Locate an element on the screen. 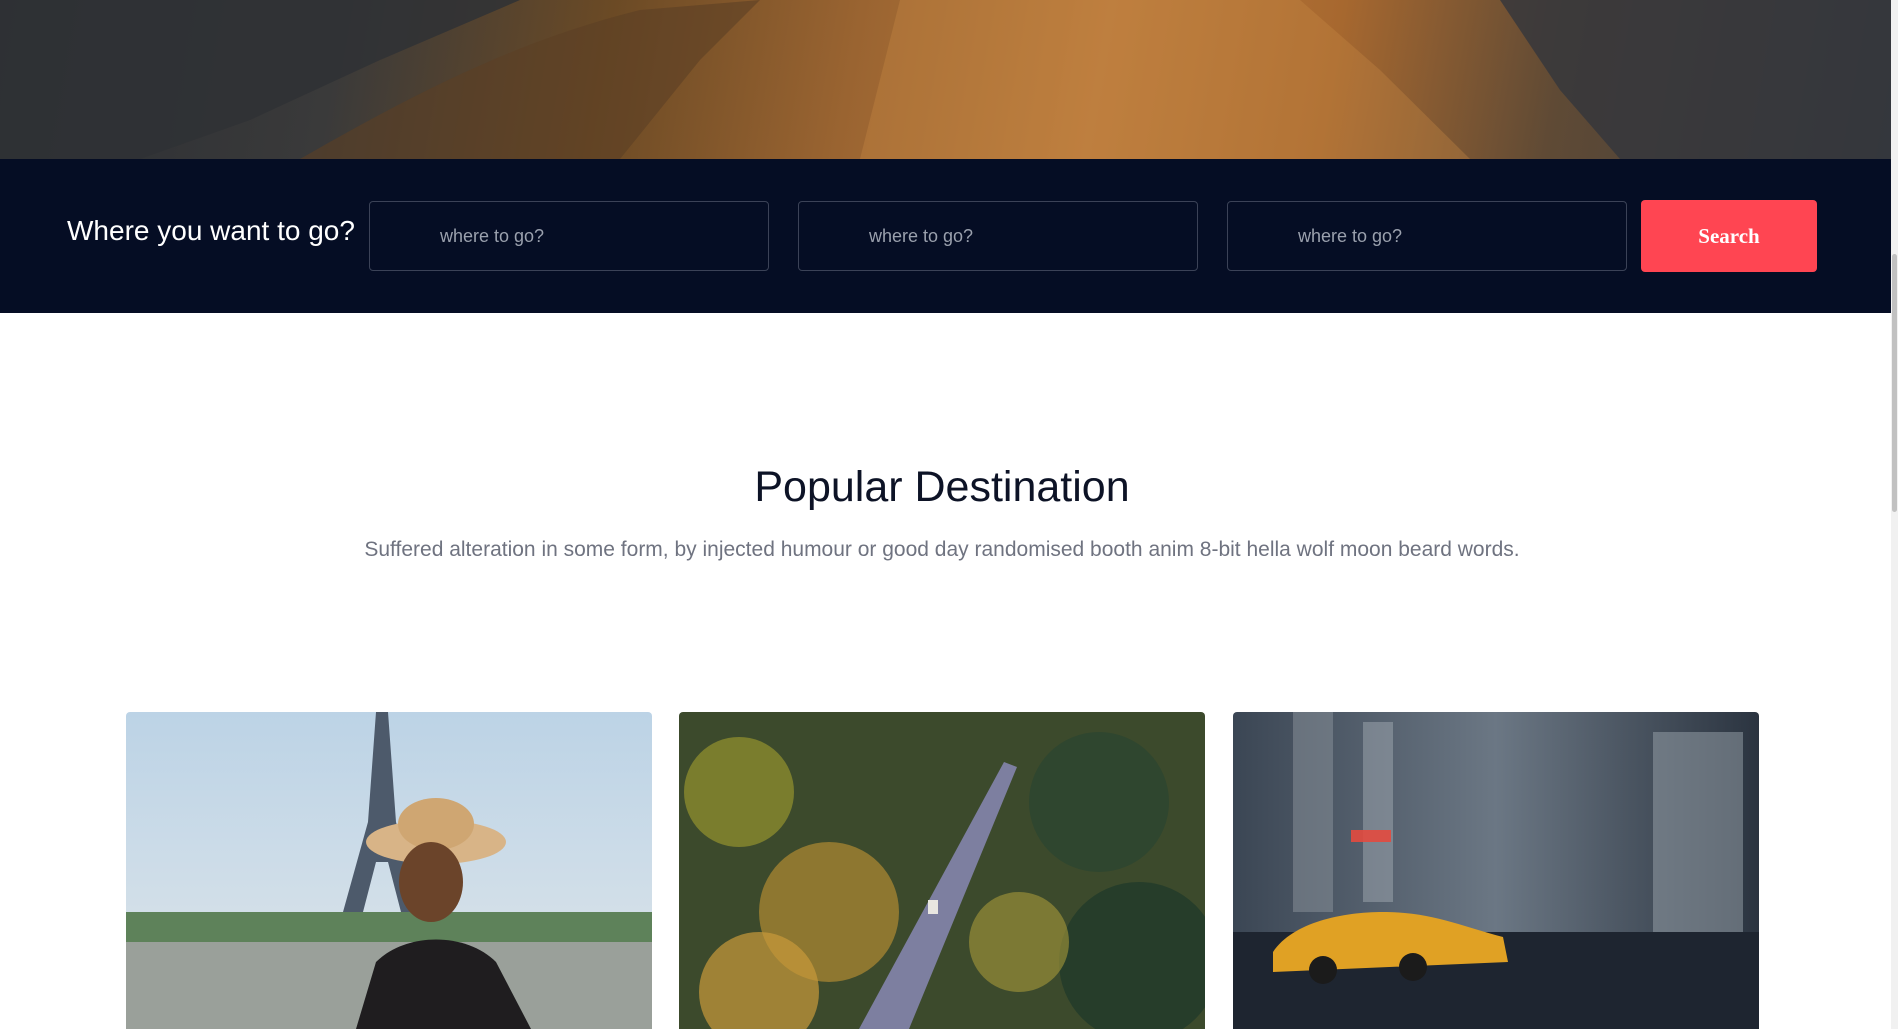 This screenshot has height=1029, width=1898. destination-card-paris is located at coordinates (389, 870).